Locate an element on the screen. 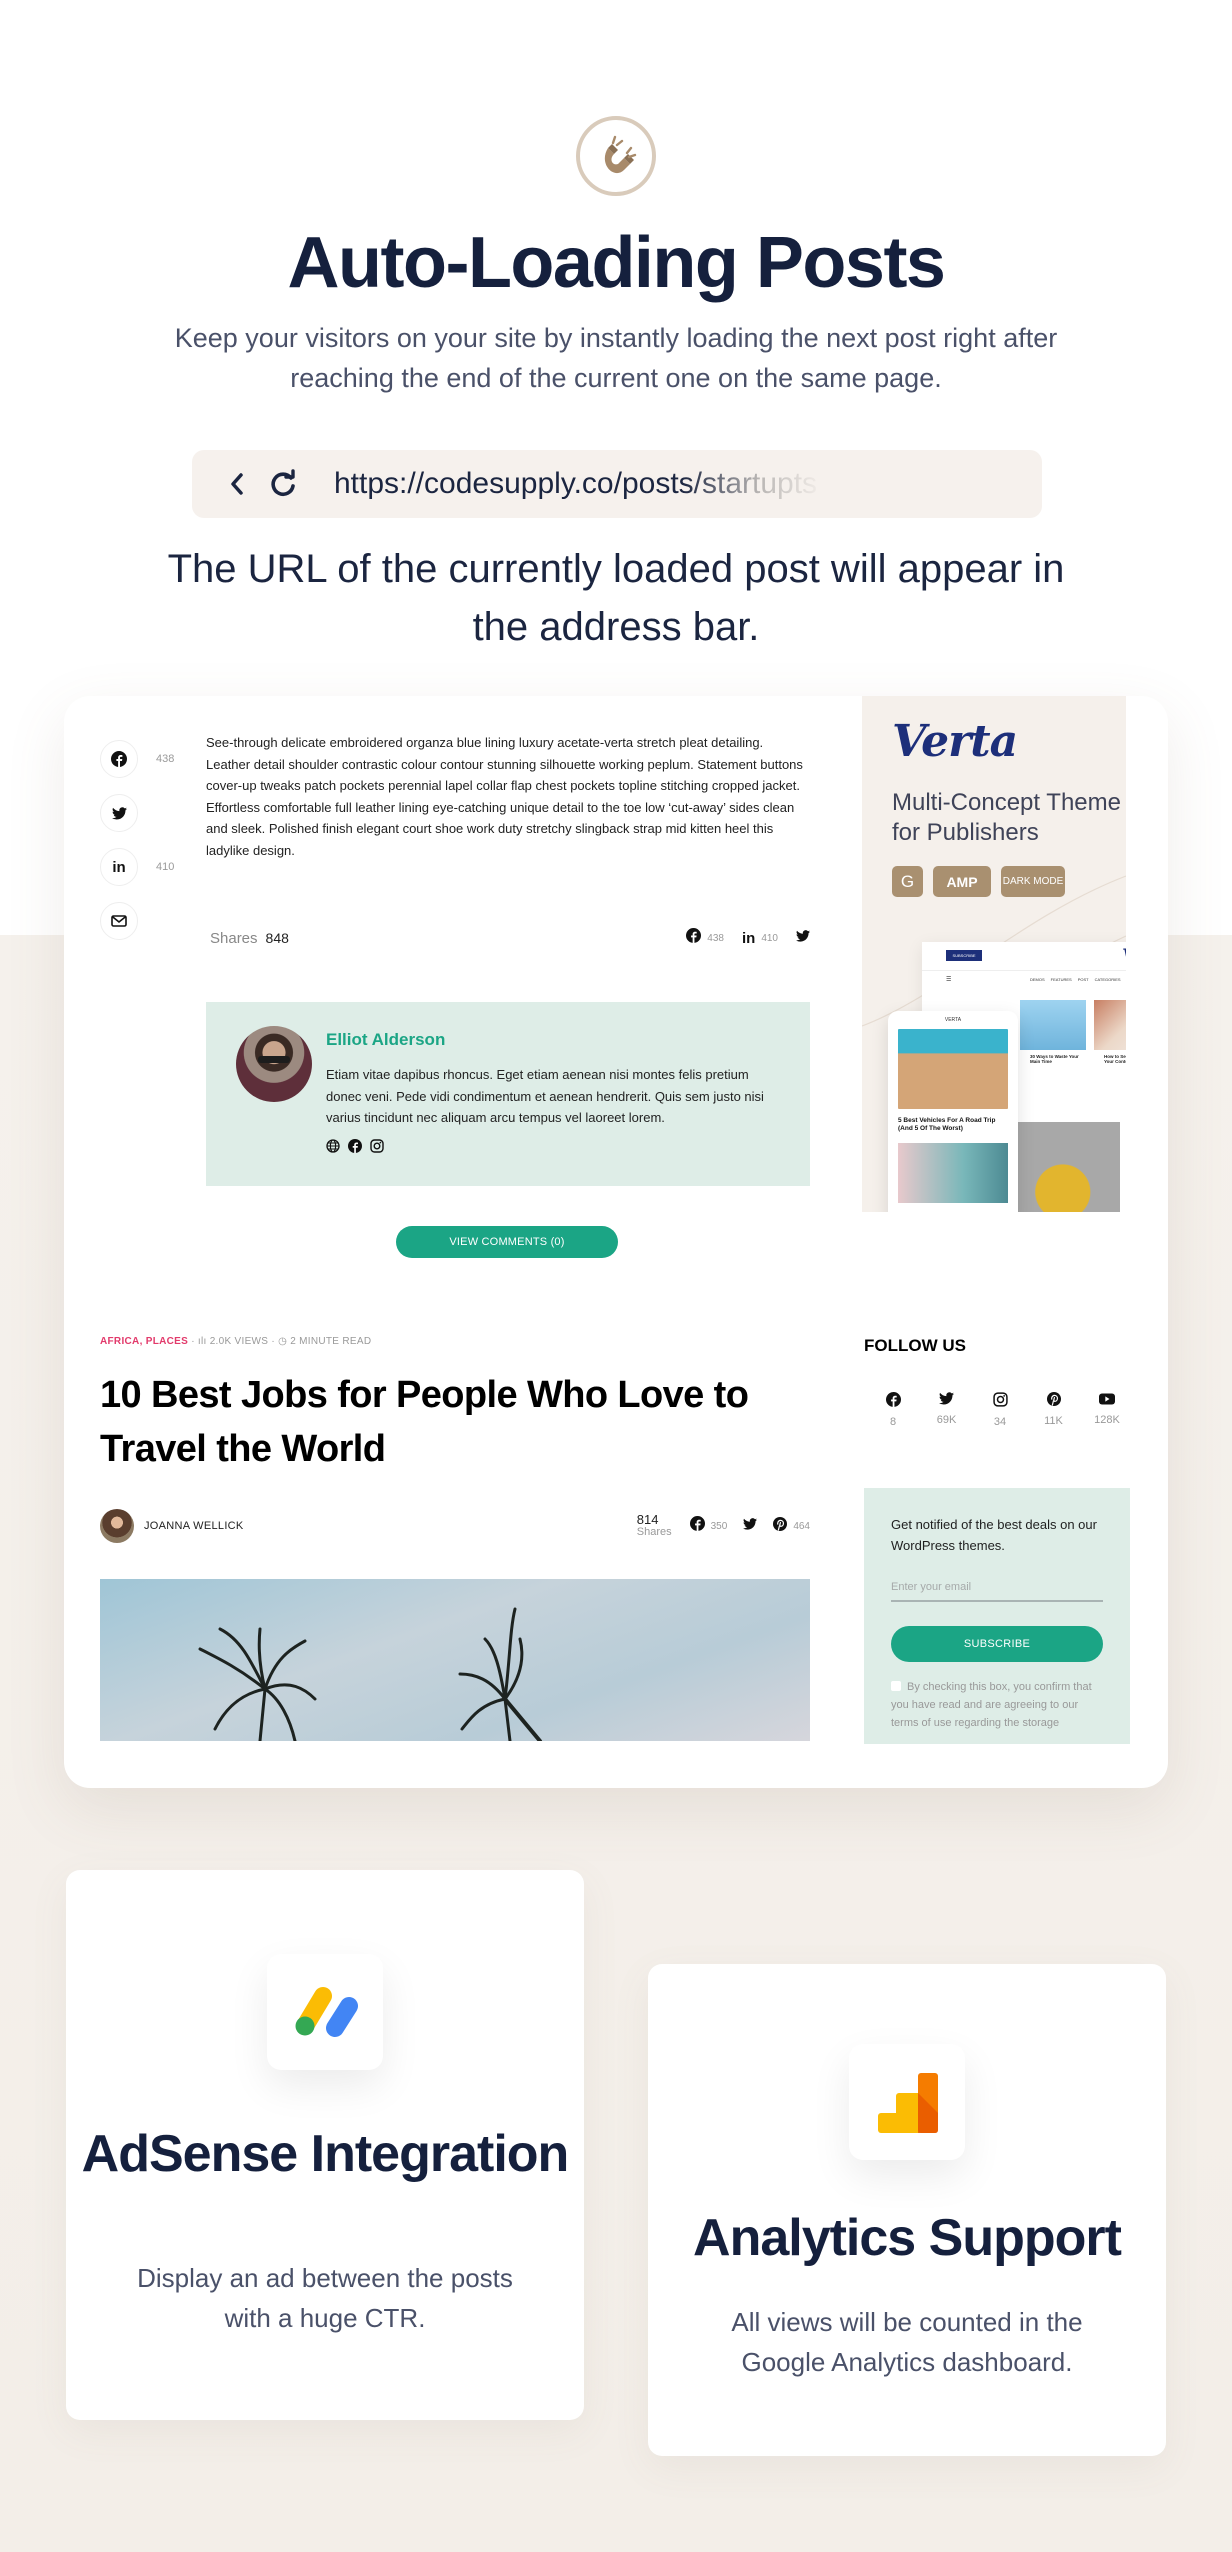  views-icon: ılı is located at coordinates (202, 1341).